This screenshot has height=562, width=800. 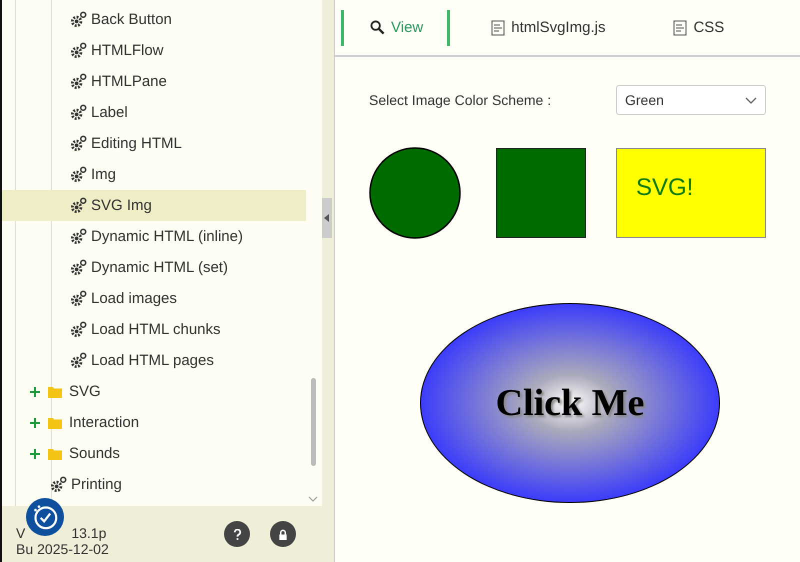 I want to click on svg-text: SVG!, so click(x=665, y=187).